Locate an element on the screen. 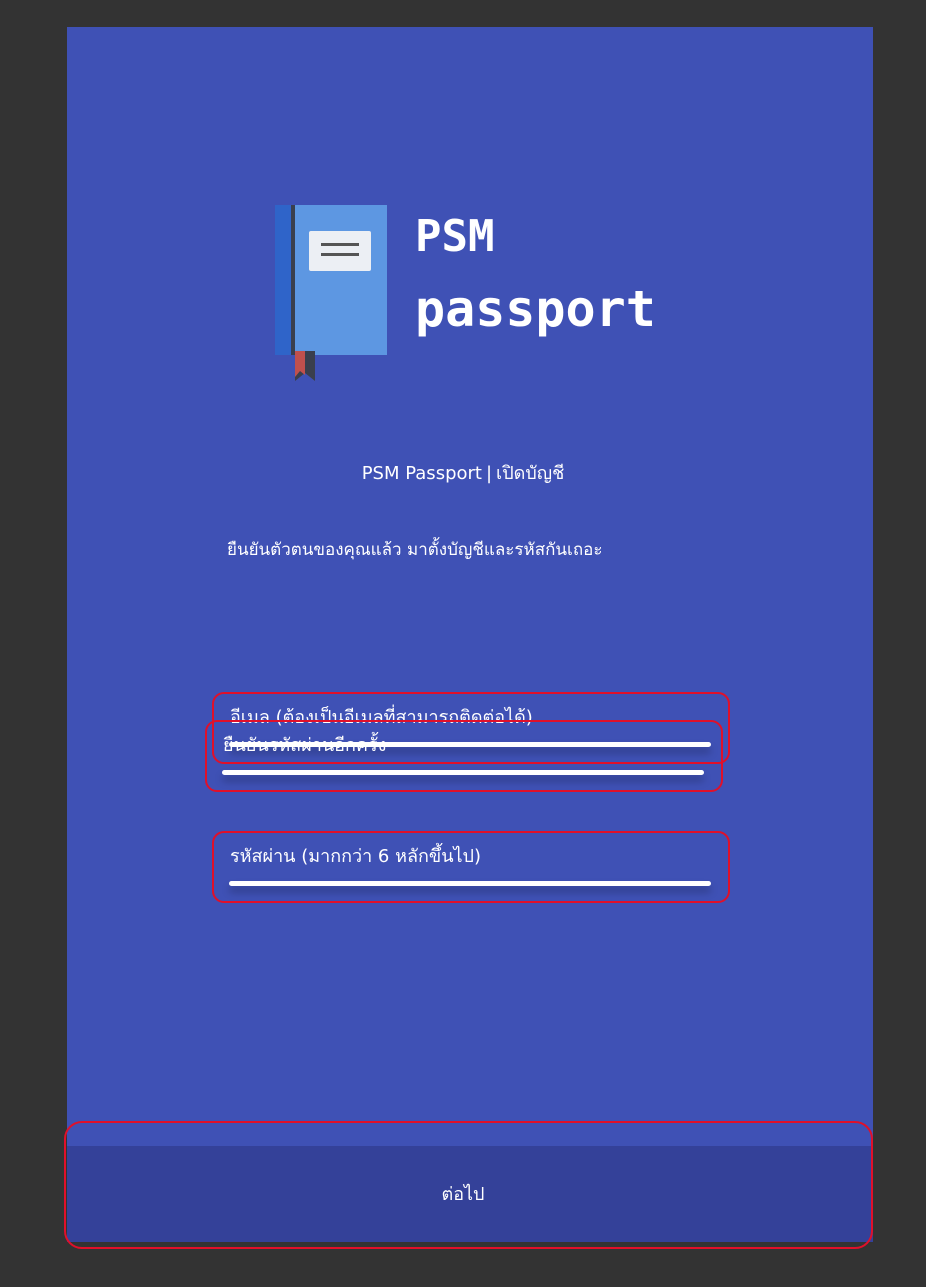 The height and width of the screenshot is (1287, 926). password-field-underline is located at coordinates (470, 883).